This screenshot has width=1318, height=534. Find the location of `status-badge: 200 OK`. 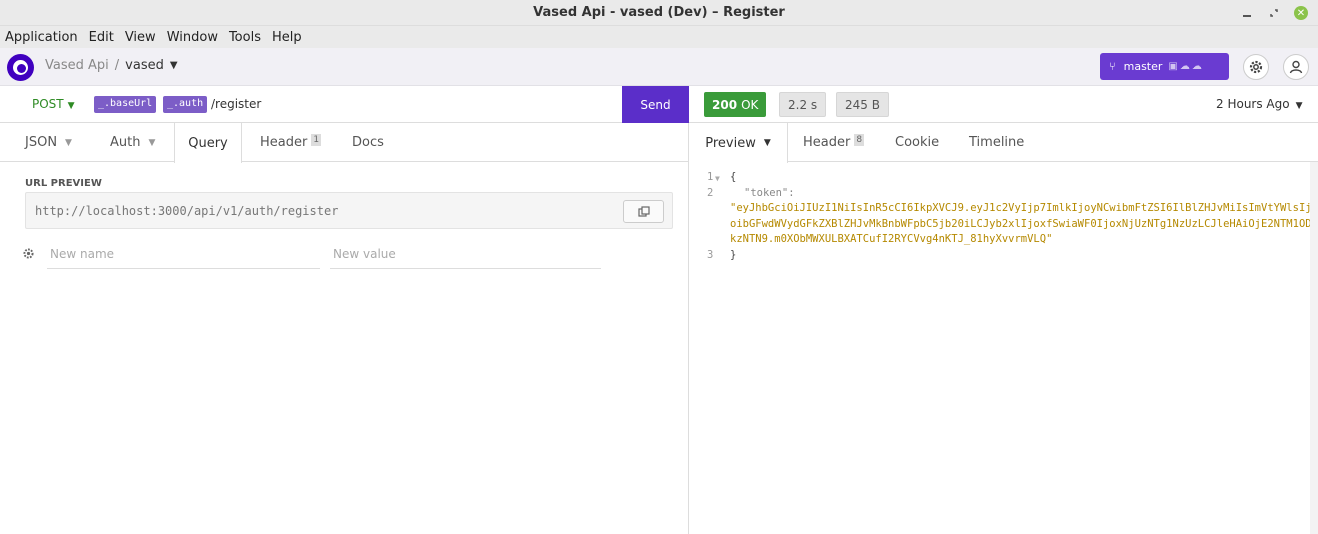

status-badge: 200 OK is located at coordinates (735, 104).